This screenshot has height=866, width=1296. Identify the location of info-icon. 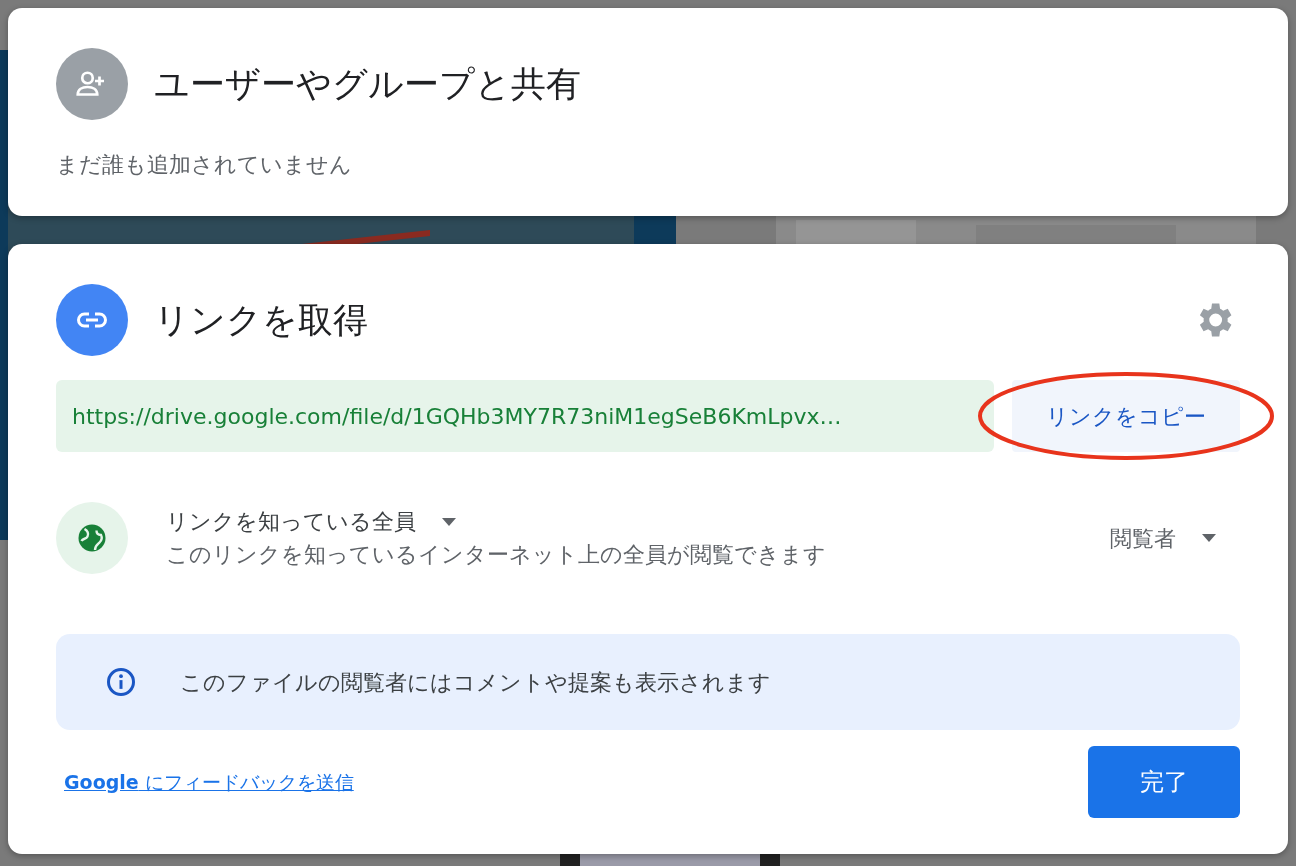
(121, 682).